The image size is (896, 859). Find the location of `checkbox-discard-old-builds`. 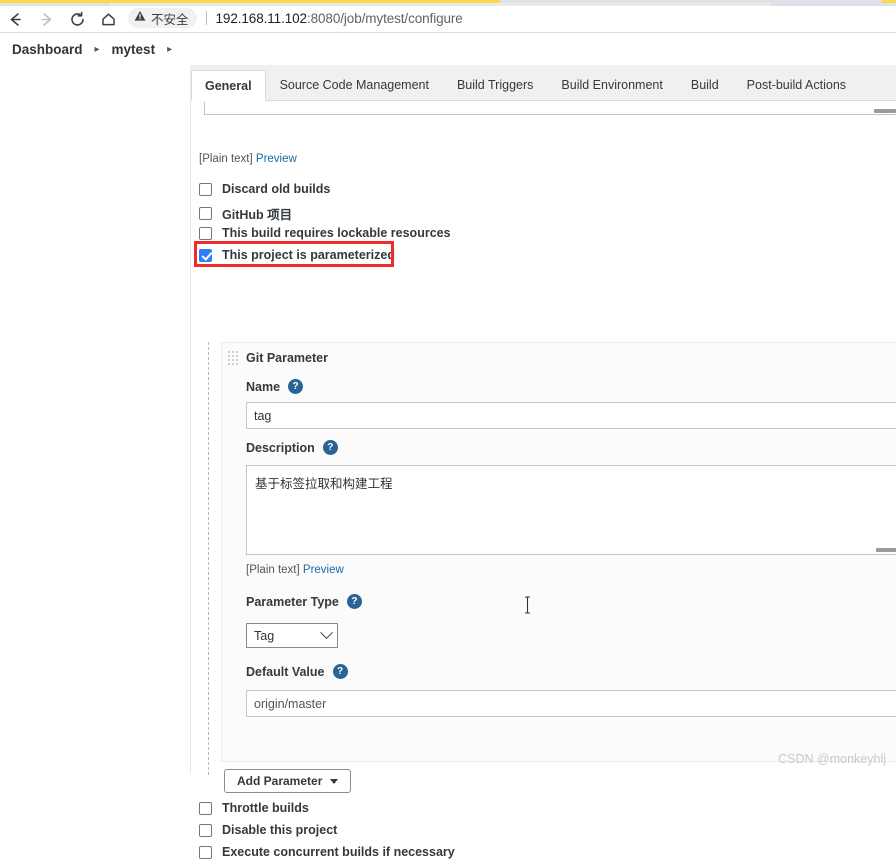

checkbox-discard-old-builds is located at coordinates (205, 189).